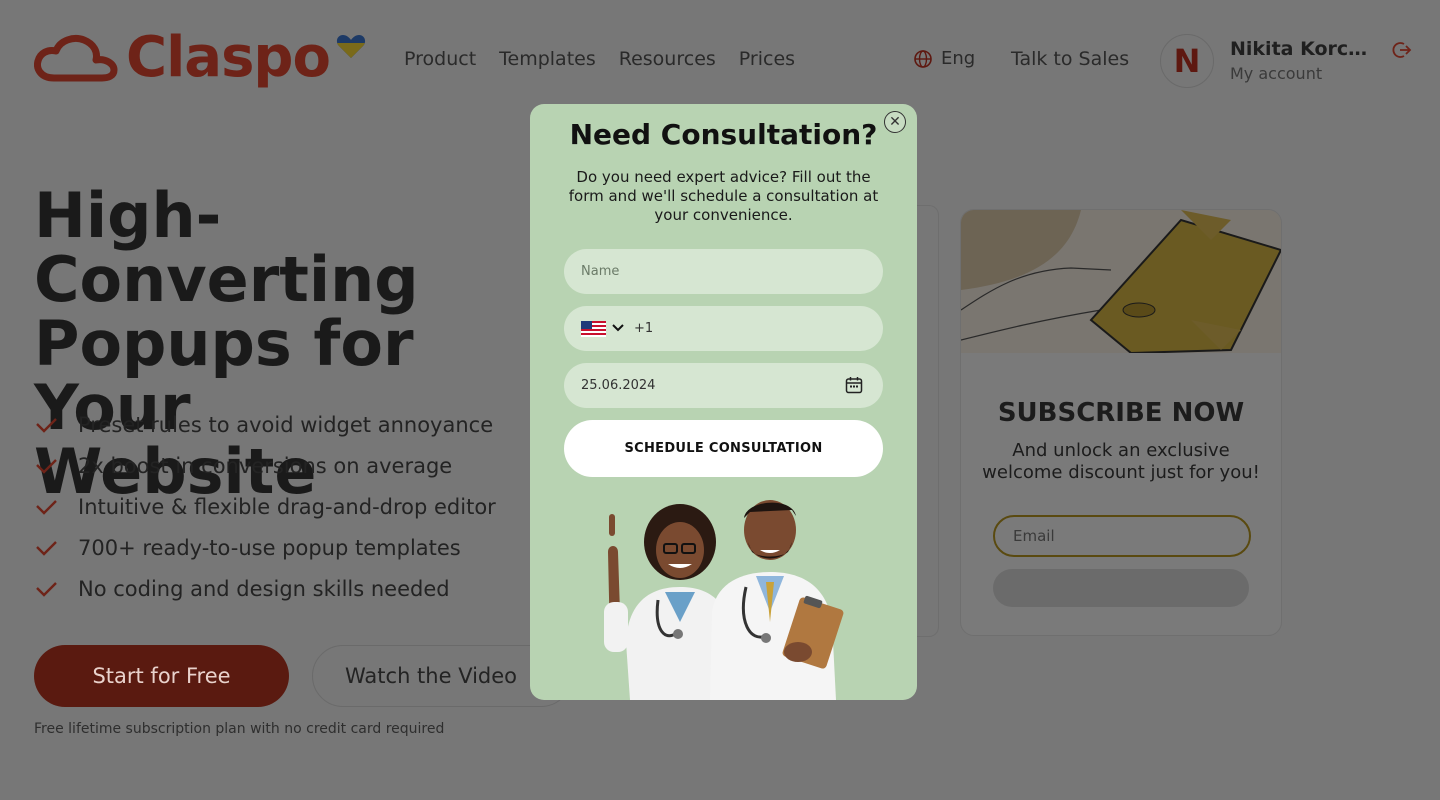  I want to click on main-nav: Product Templates Resources Prices, so click(599, 59).